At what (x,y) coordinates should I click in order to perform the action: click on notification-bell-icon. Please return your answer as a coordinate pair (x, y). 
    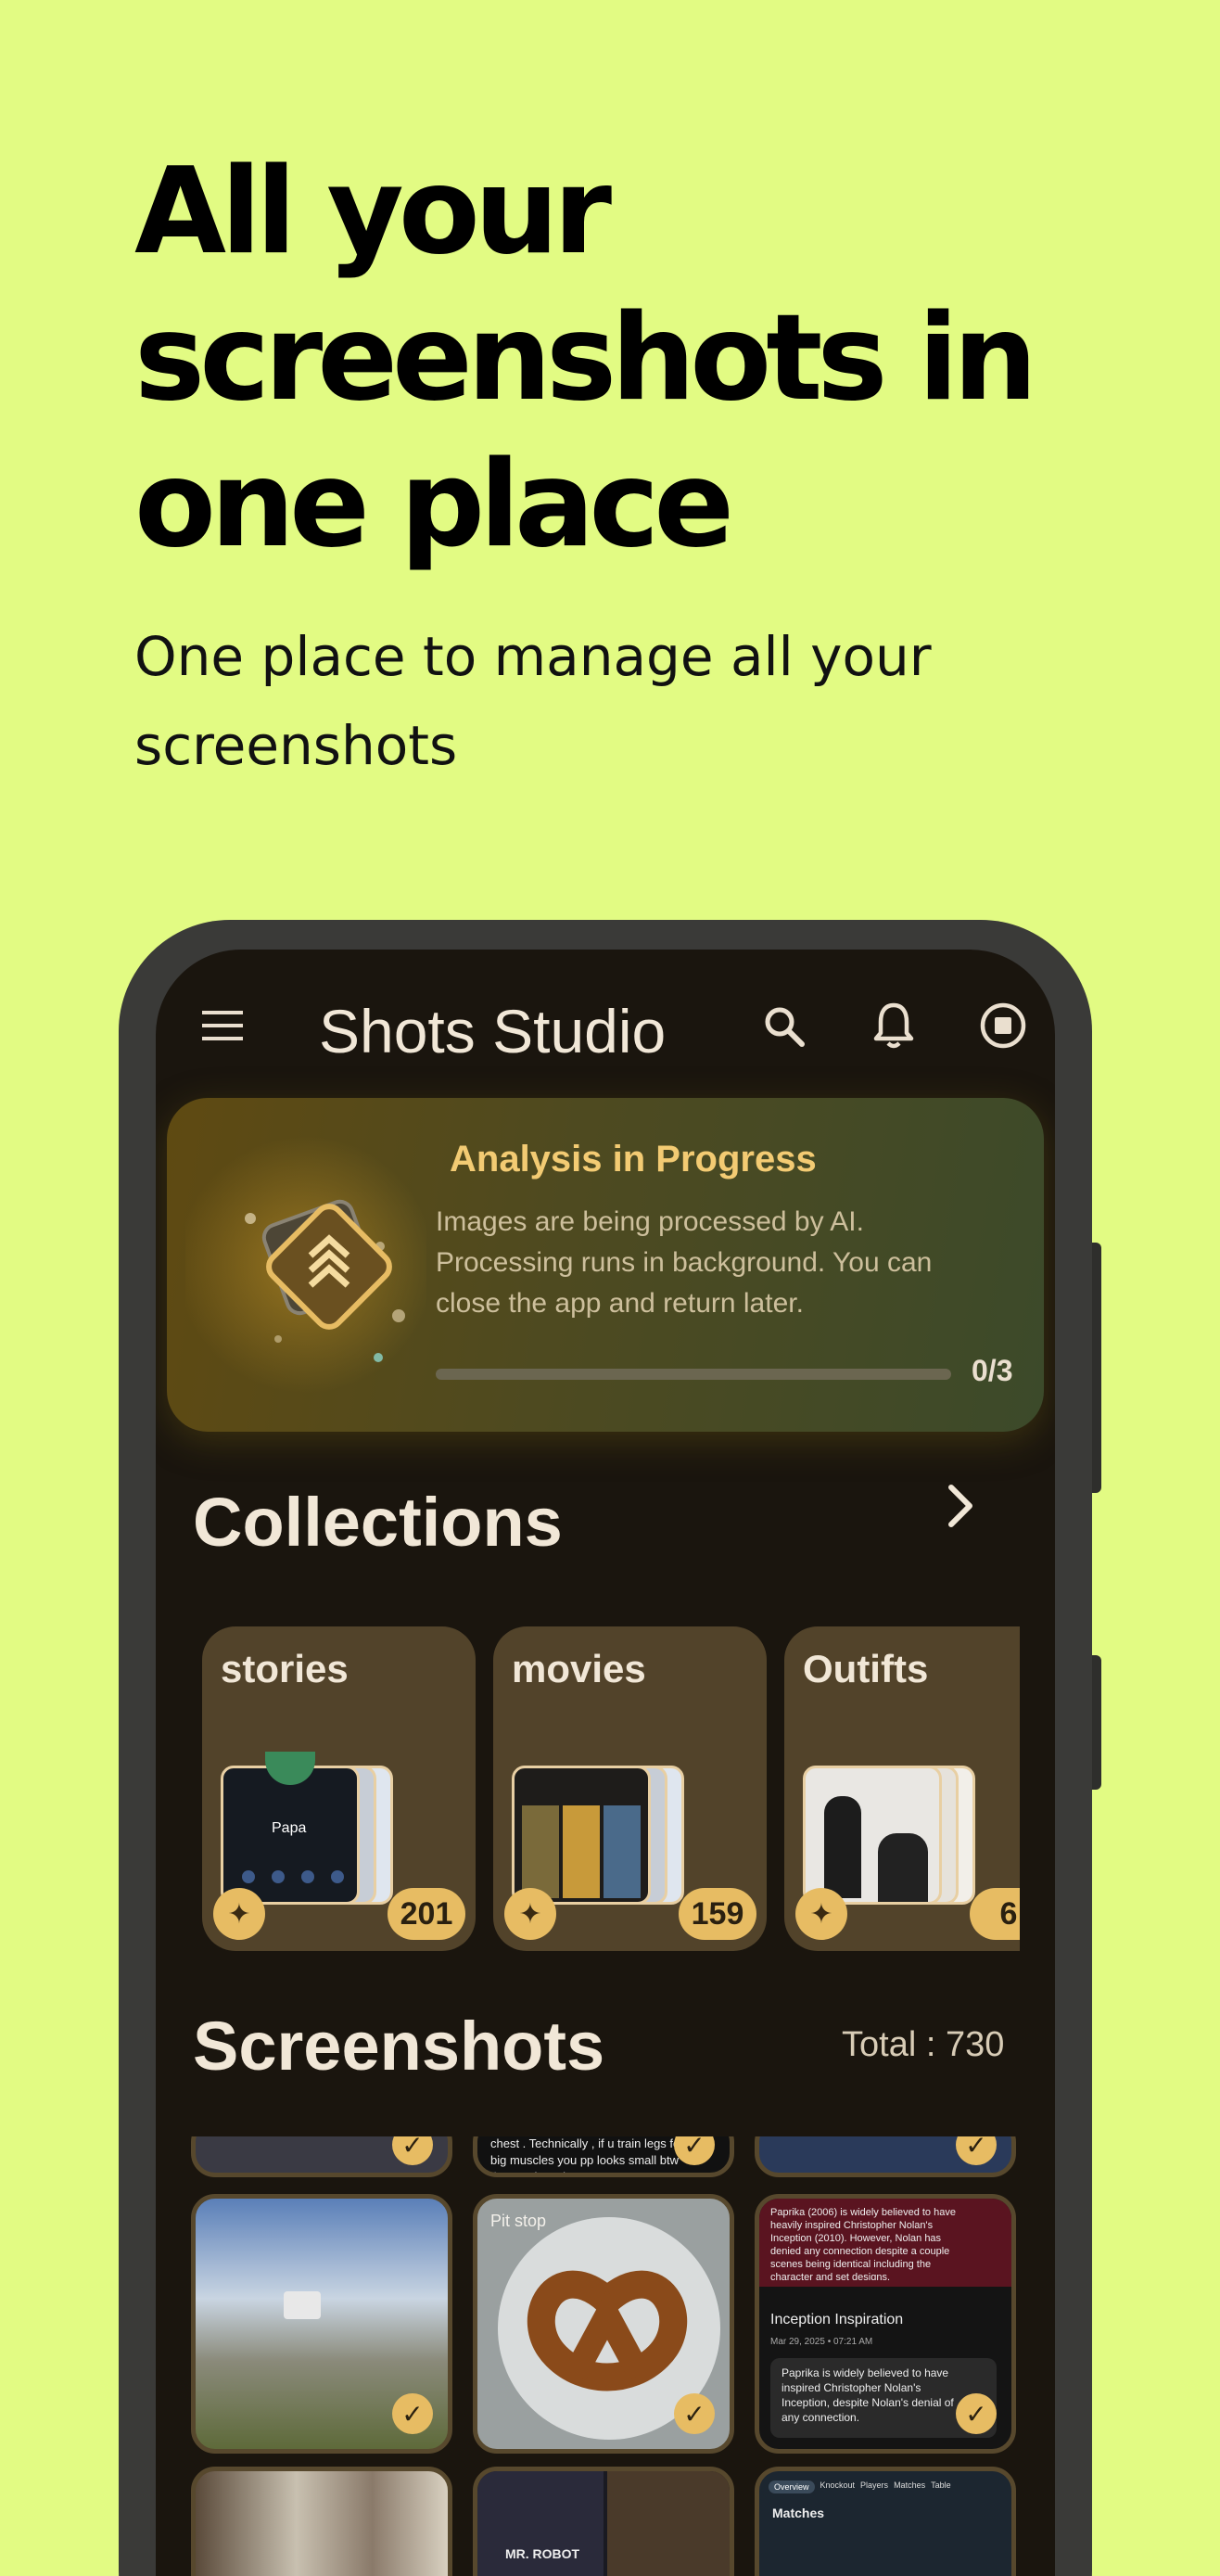
    Looking at the image, I should click on (893, 1025).